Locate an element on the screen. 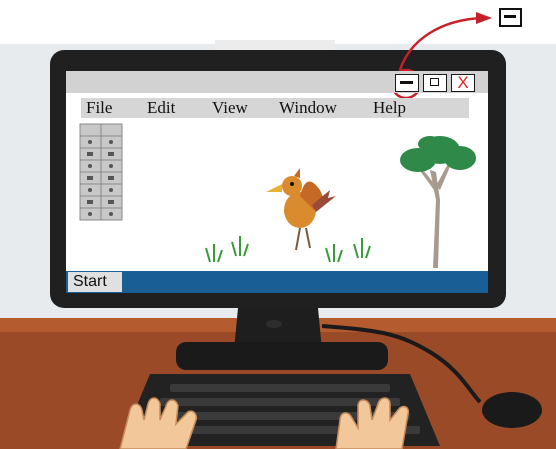  menu-bar: File Edit View Window Help is located at coordinates (275, 108).